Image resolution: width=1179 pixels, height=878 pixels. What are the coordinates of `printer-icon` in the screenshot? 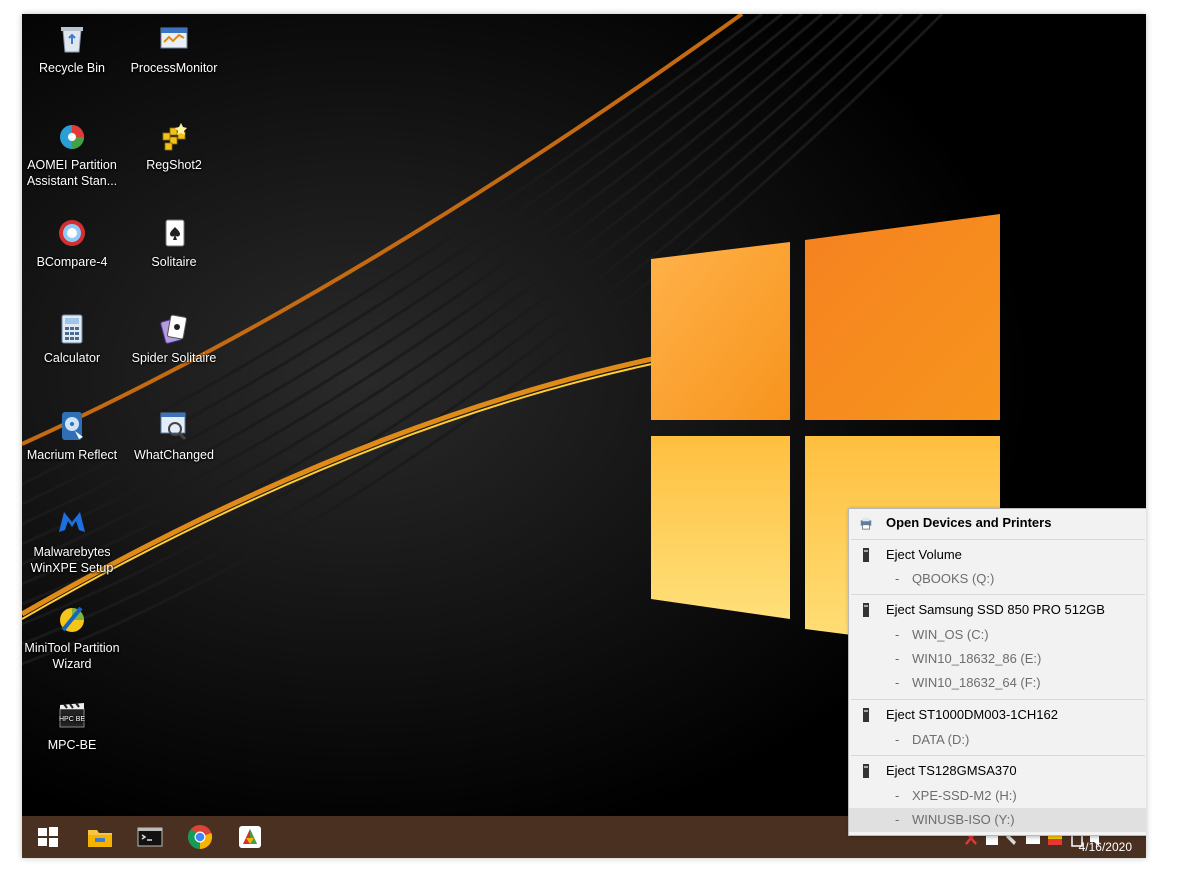 It's located at (866, 523).